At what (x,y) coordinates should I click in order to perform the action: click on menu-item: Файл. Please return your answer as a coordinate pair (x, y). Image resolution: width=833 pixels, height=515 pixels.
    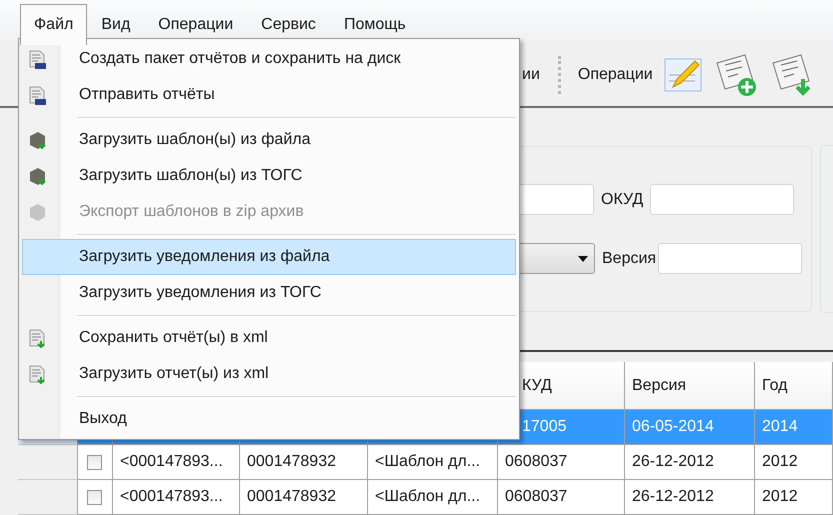
    Looking at the image, I should click on (54, 24).